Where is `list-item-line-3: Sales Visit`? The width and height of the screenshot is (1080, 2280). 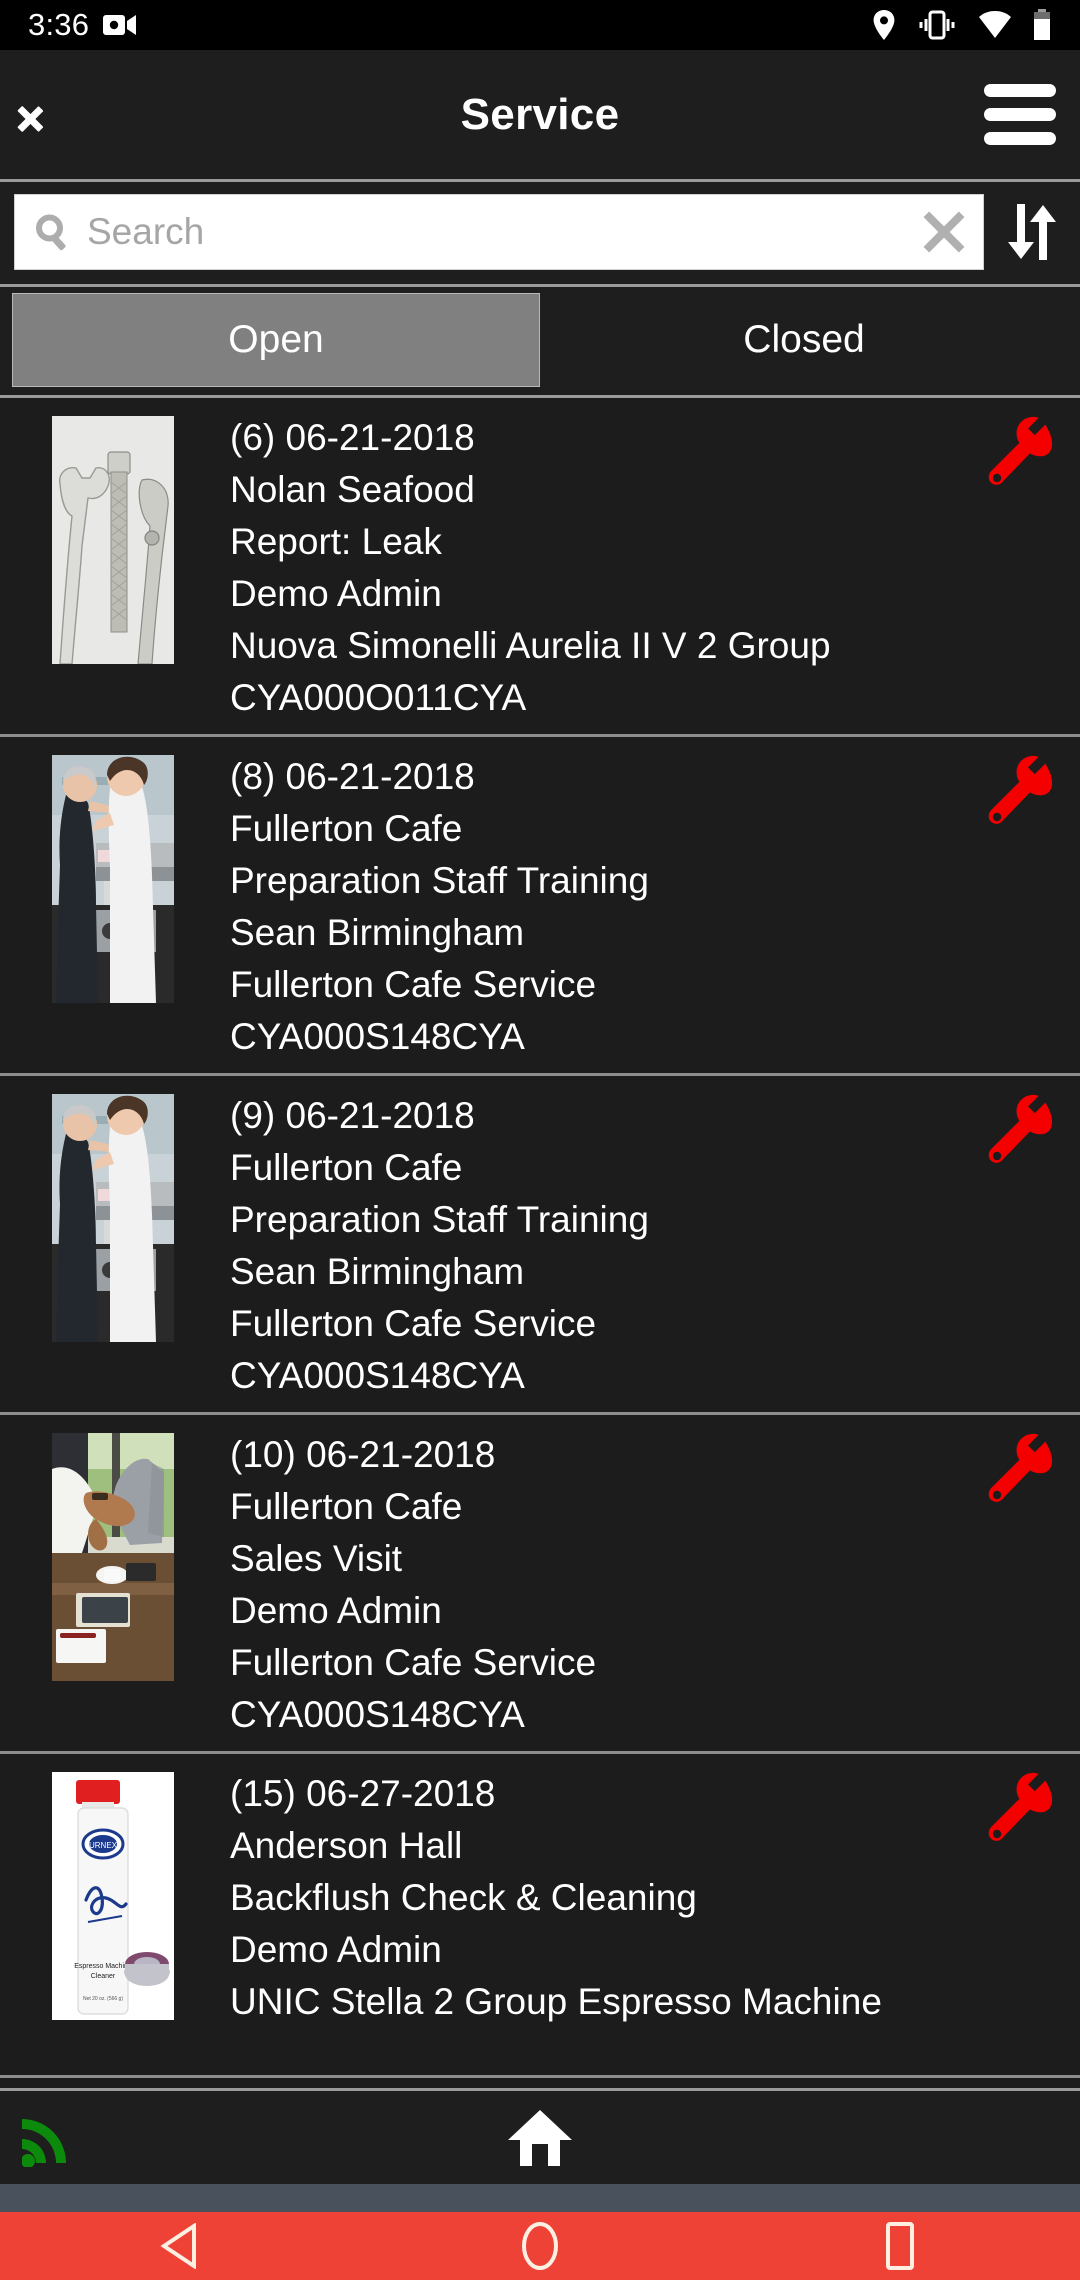 list-item-line-3: Sales Visit is located at coordinates (316, 1558).